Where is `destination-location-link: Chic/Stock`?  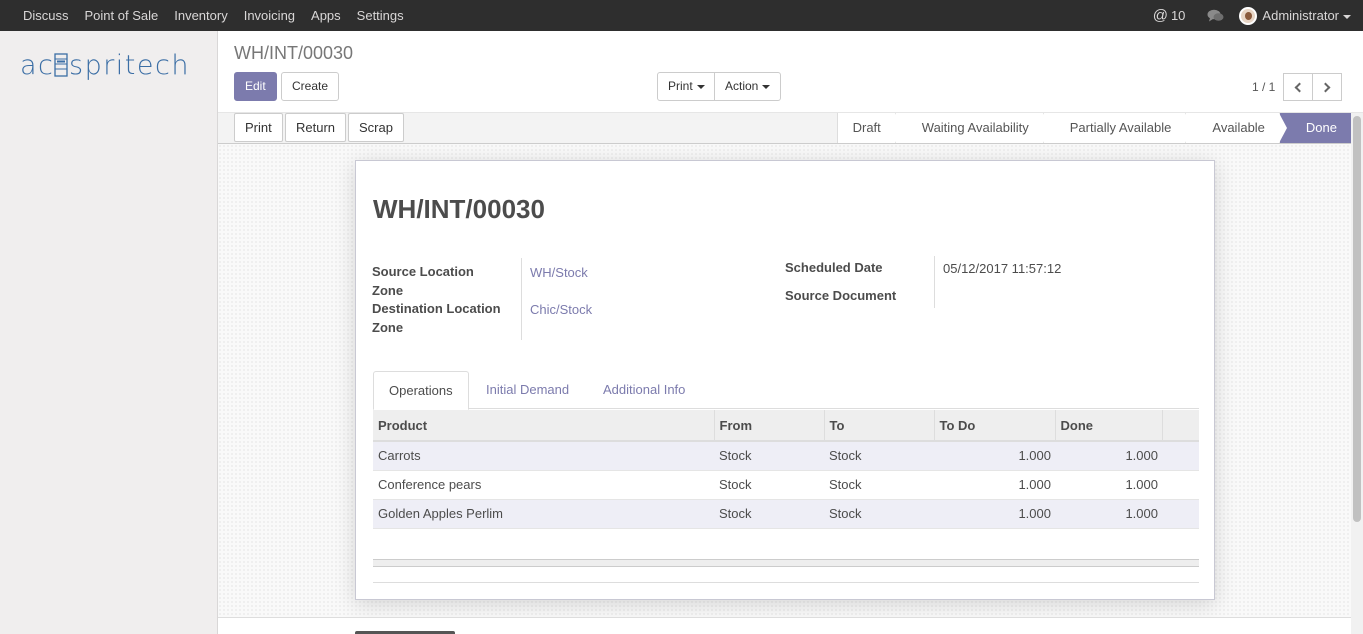 destination-location-link: Chic/Stock is located at coordinates (561, 309).